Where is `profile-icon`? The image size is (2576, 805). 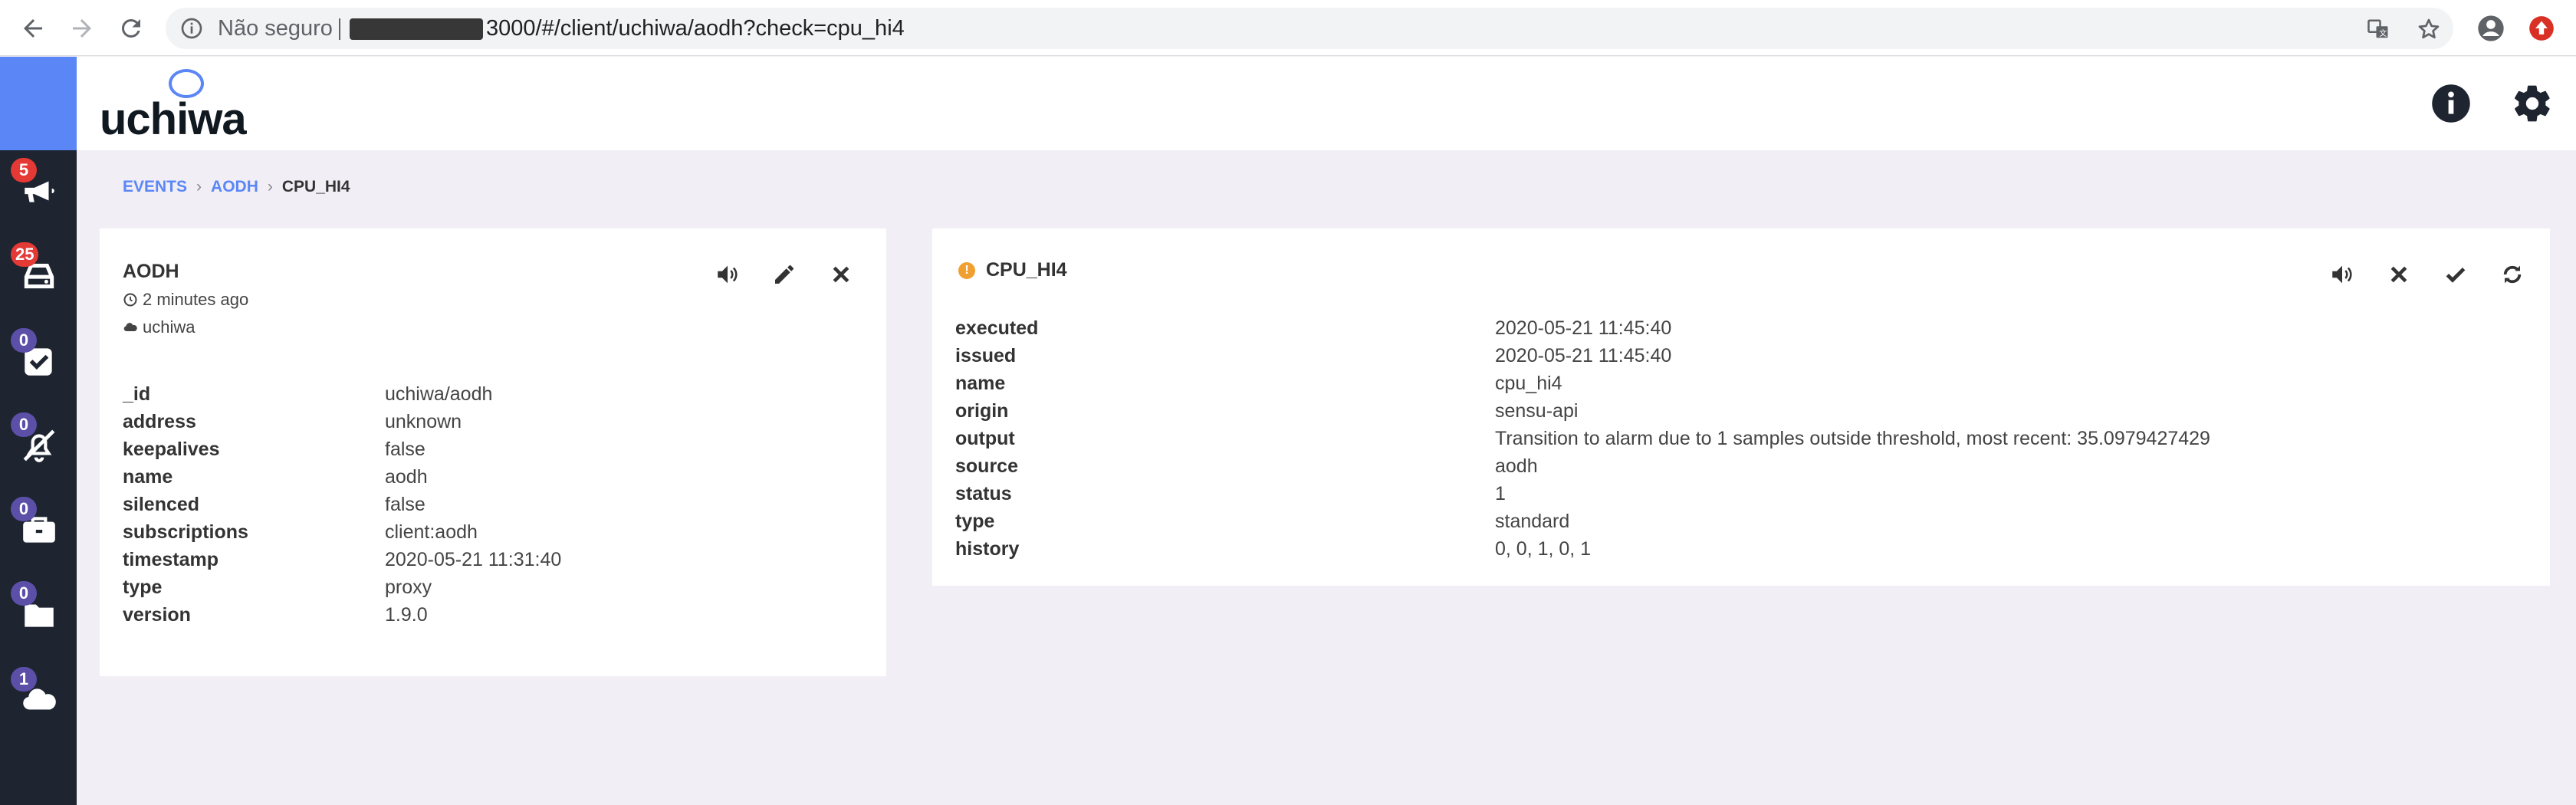
profile-icon is located at coordinates (2491, 28).